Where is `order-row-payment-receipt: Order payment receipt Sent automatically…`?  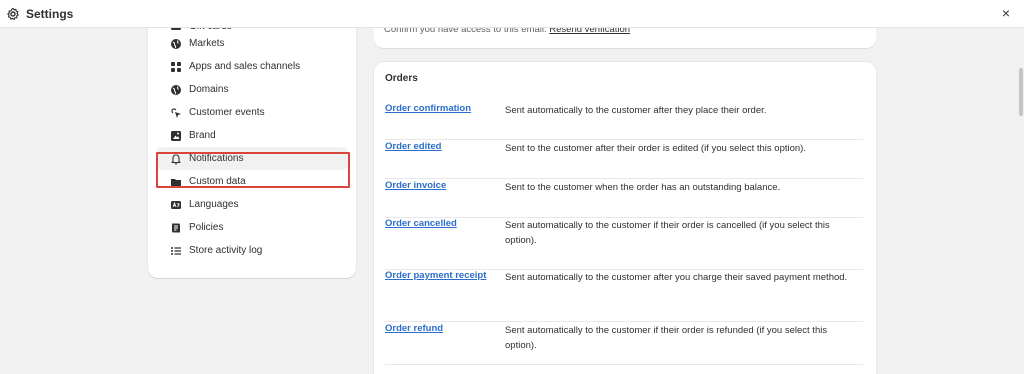
order-row-payment-receipt: Order payment receipt Sent automatically… is located at coordinates (624, 296).